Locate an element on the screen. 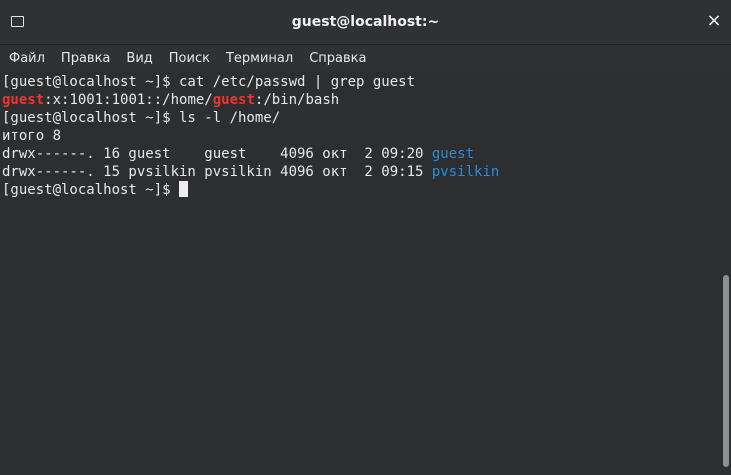  prompt-text: [guest@localhost ~]$ is located at coordinates (91, 190).